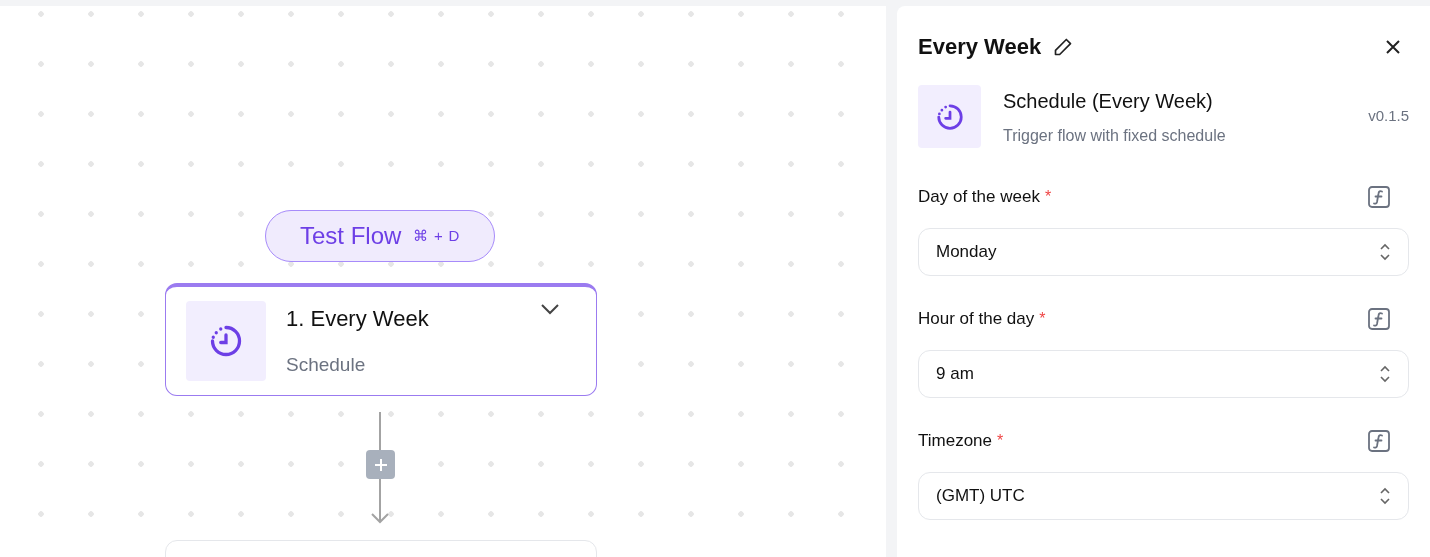 The height and width of the screenshot is (557, 1430). Describe the element at coordinates (979, 197) in the screenshot. I see `field-label: Day of the week` at that location.